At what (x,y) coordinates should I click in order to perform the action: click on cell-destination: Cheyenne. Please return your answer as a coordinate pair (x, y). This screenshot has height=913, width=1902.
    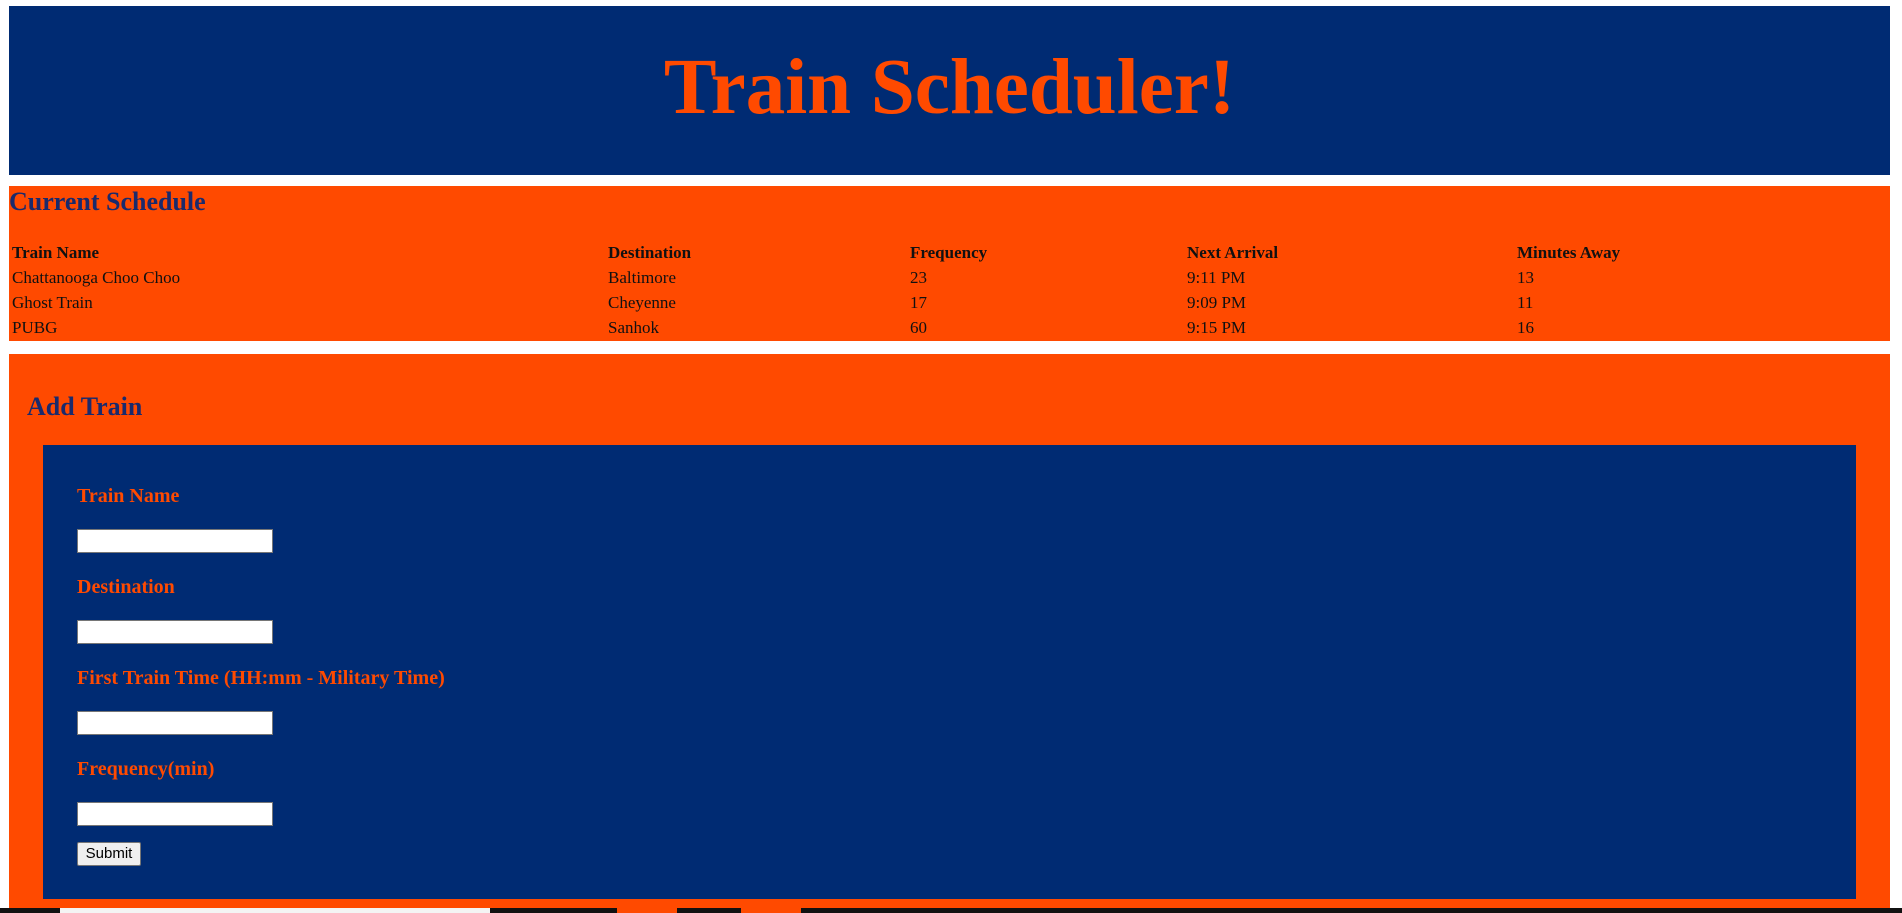
    Looking at the image, I should click on (642, 302).